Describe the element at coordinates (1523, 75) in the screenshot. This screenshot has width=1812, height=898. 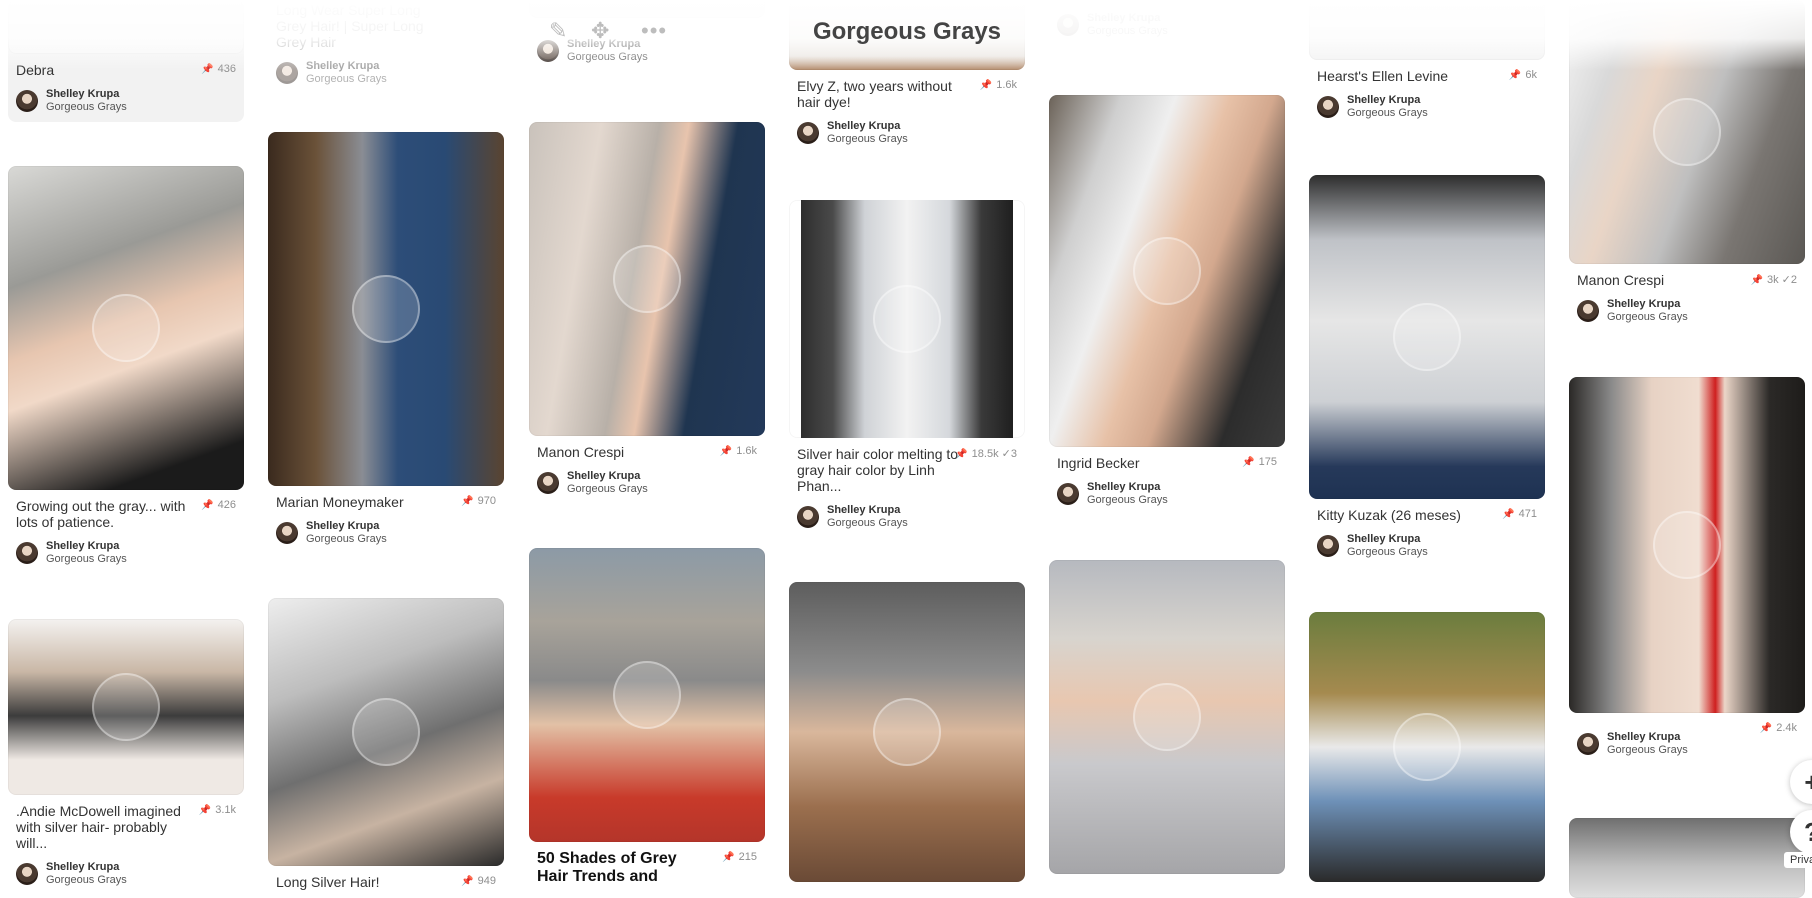
I see `pin-stats: 📌 6k` at that location.